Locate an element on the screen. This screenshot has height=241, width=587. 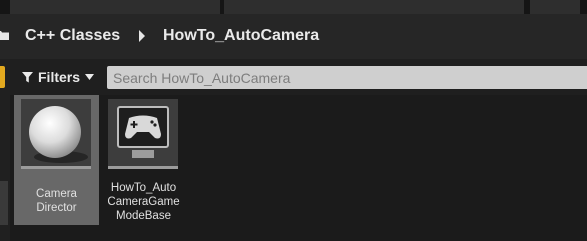
filters-button: Filters is located at coordinates (59, 77).